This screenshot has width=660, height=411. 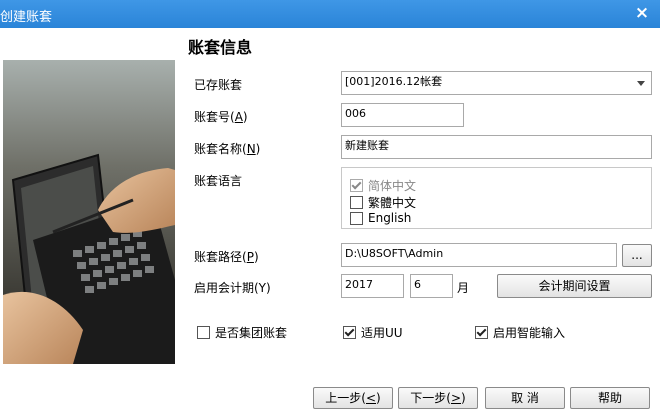 What do you see at coordinates (394, 81) in the screenshot?
I see `existing-accounts-value: [001]2016.12帐套` at bounding box center [394, 81].